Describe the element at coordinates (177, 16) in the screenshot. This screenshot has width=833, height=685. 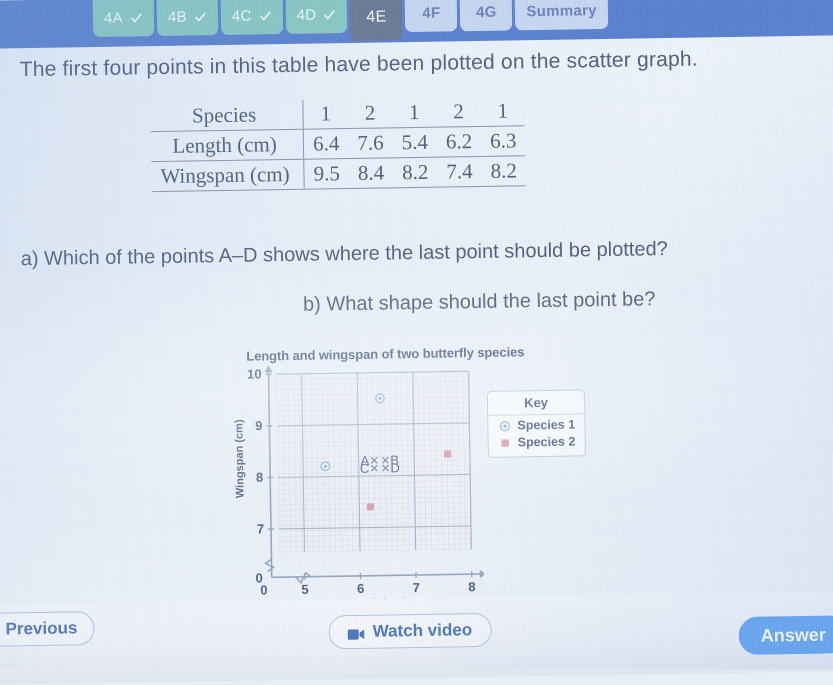
I see `tab-label: 4B` at that location.